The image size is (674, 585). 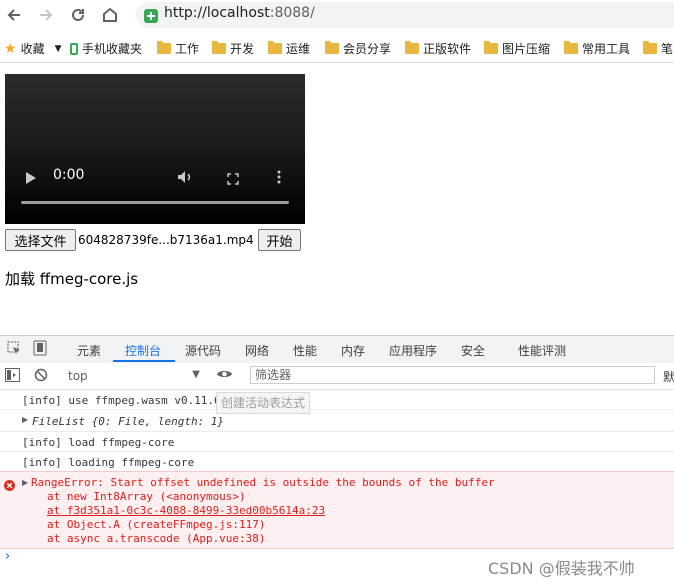 I want to click on console-log-row: [info] use ffmpeg.wasm v0.11.6, so click(x=337, y=399).